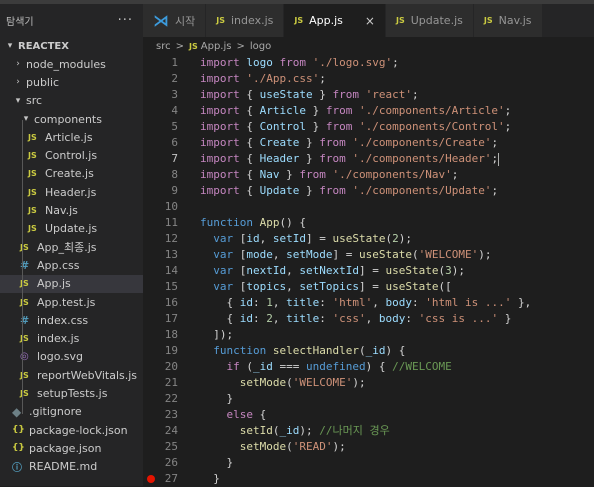 The height and width of the screenshot is (487, 594). Describe the element at coordinates (243, 350) in the screenshot. I see `code-token: function` at that location.